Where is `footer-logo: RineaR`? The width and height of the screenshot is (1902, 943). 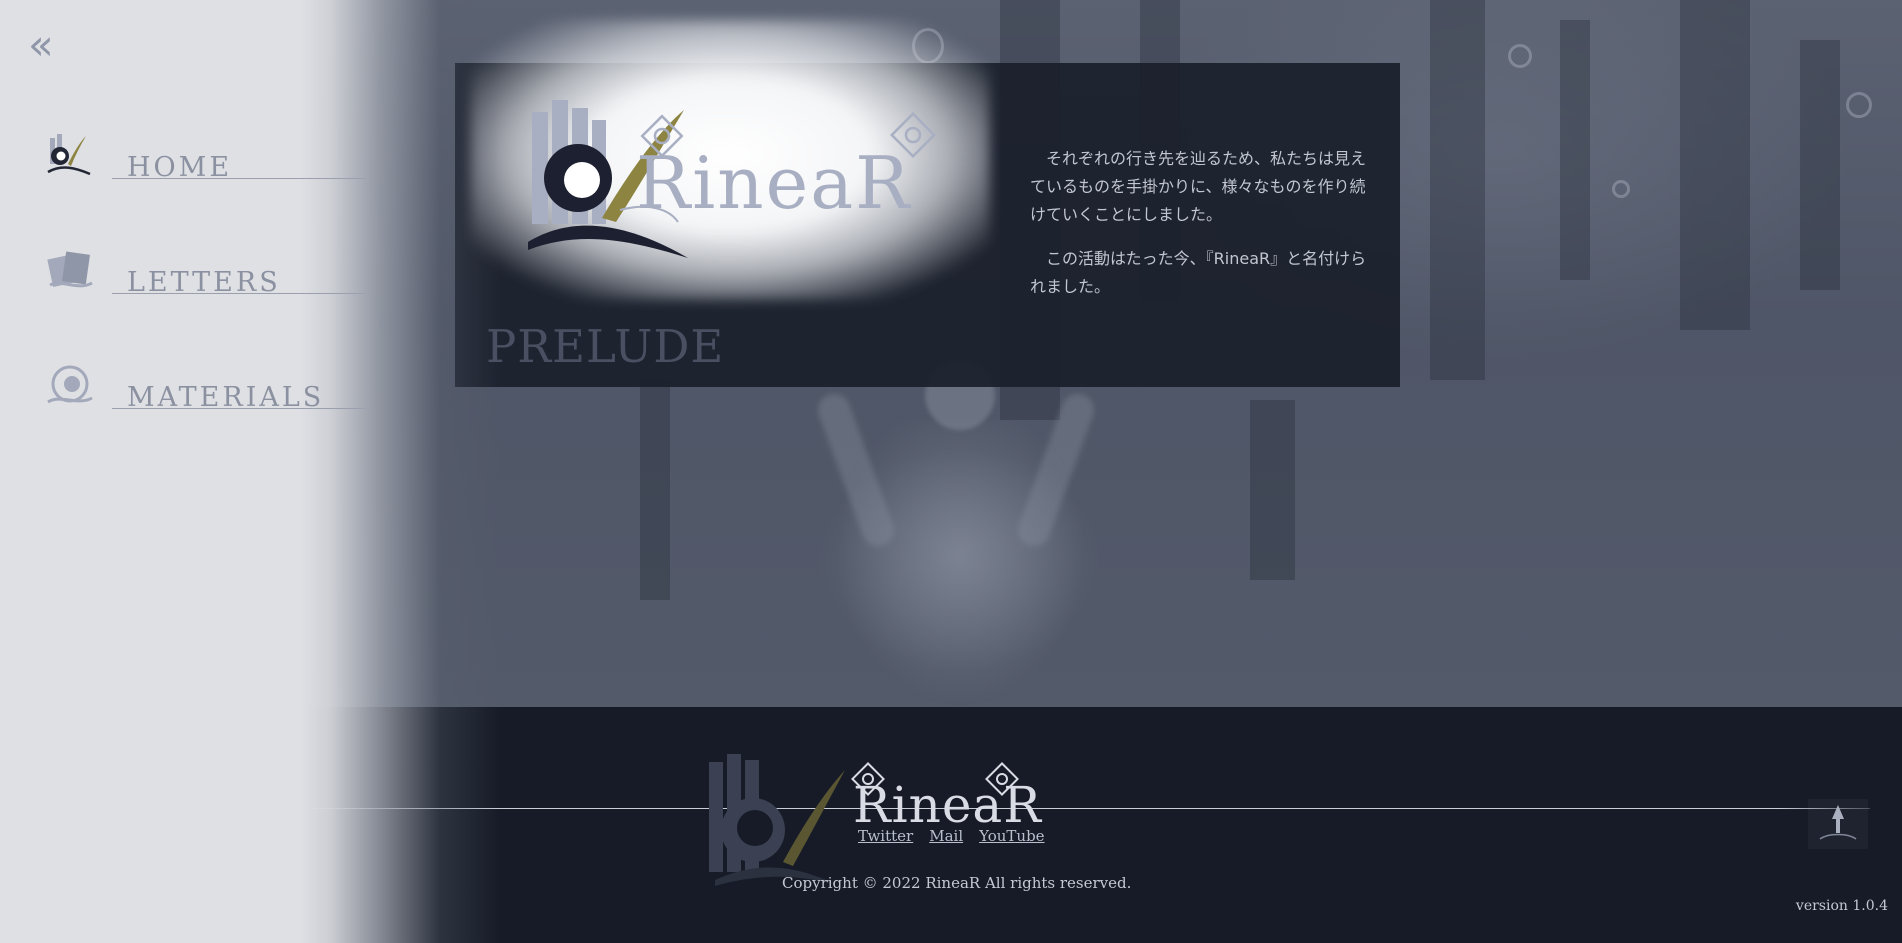 footer-logo: RineaR is located at coordinates (875, 820).